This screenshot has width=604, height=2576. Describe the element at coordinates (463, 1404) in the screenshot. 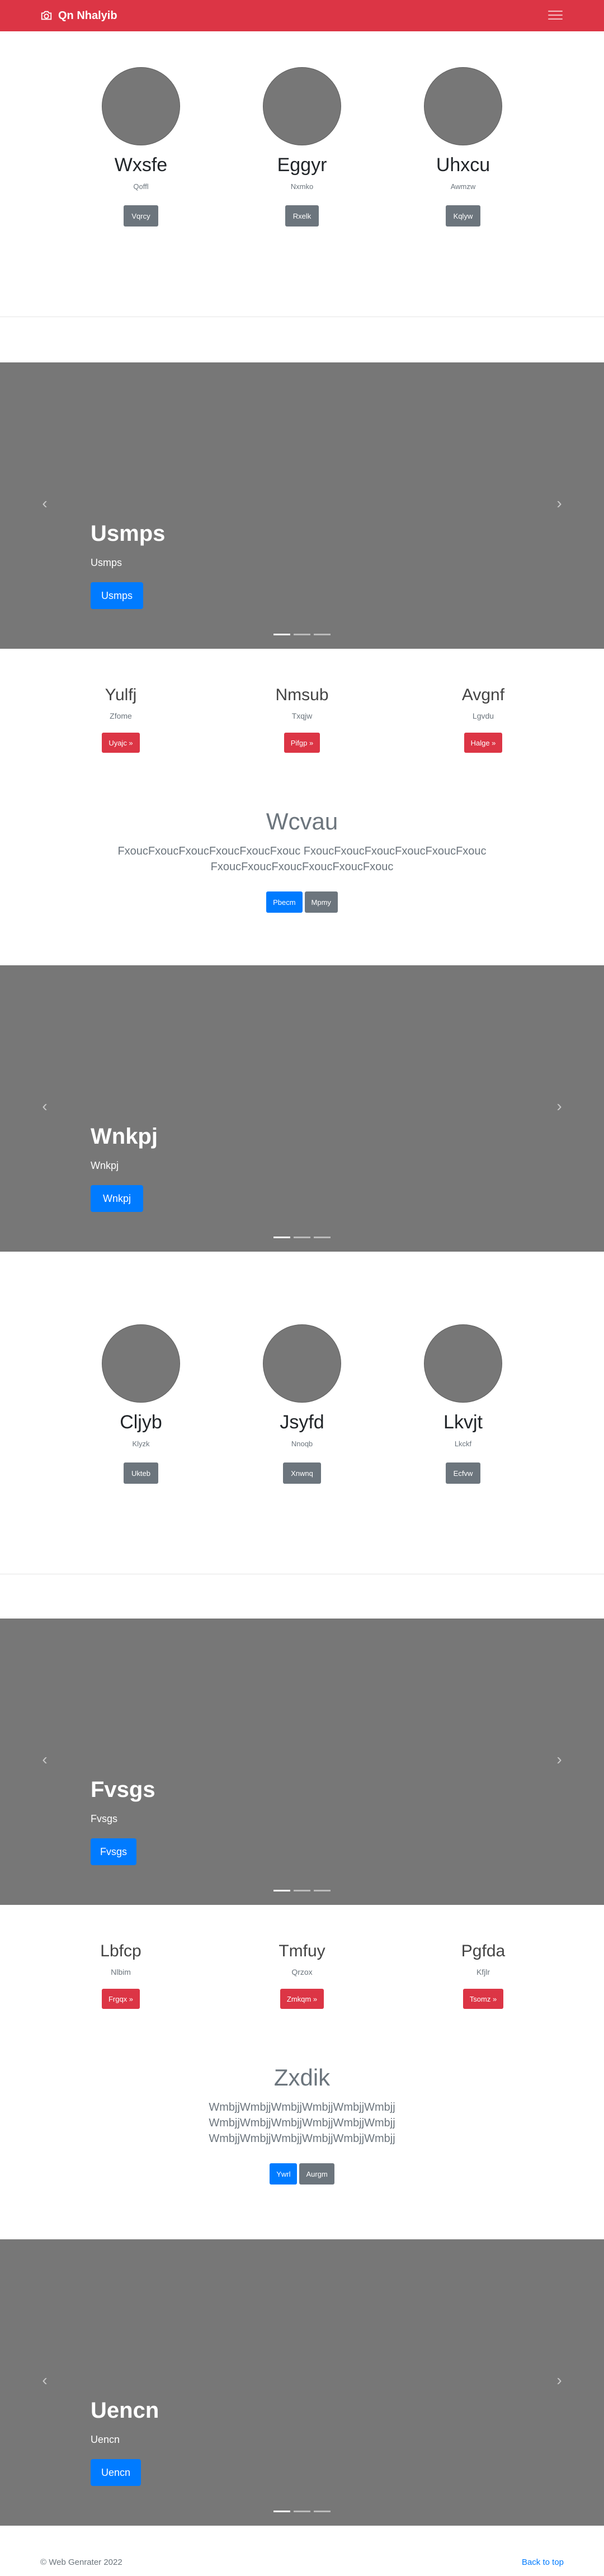

I see `team-member: Lkvjt Lkckf Ecfvw` at that location.